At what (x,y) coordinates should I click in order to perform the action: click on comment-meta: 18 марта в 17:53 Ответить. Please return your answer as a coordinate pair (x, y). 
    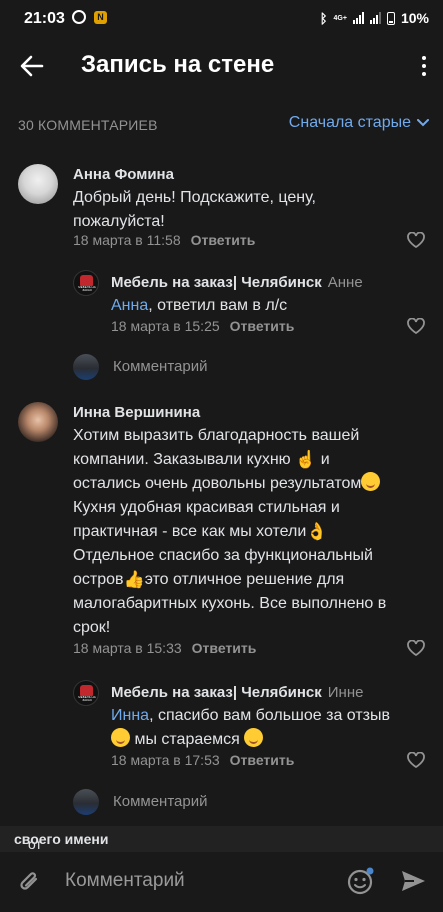
    Looking at the image, I should click on (202, 760).